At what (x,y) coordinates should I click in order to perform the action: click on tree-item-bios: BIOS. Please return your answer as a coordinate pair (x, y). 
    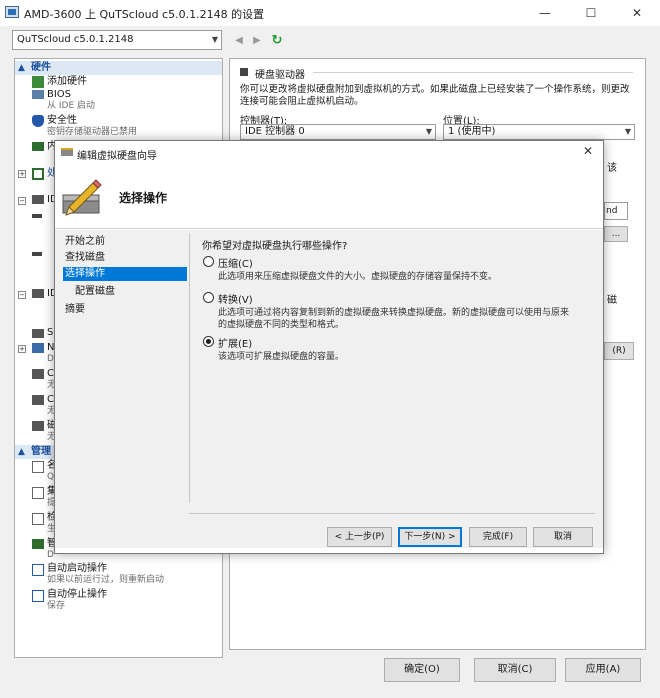
    Looking at the image, I should click on (59, 95).